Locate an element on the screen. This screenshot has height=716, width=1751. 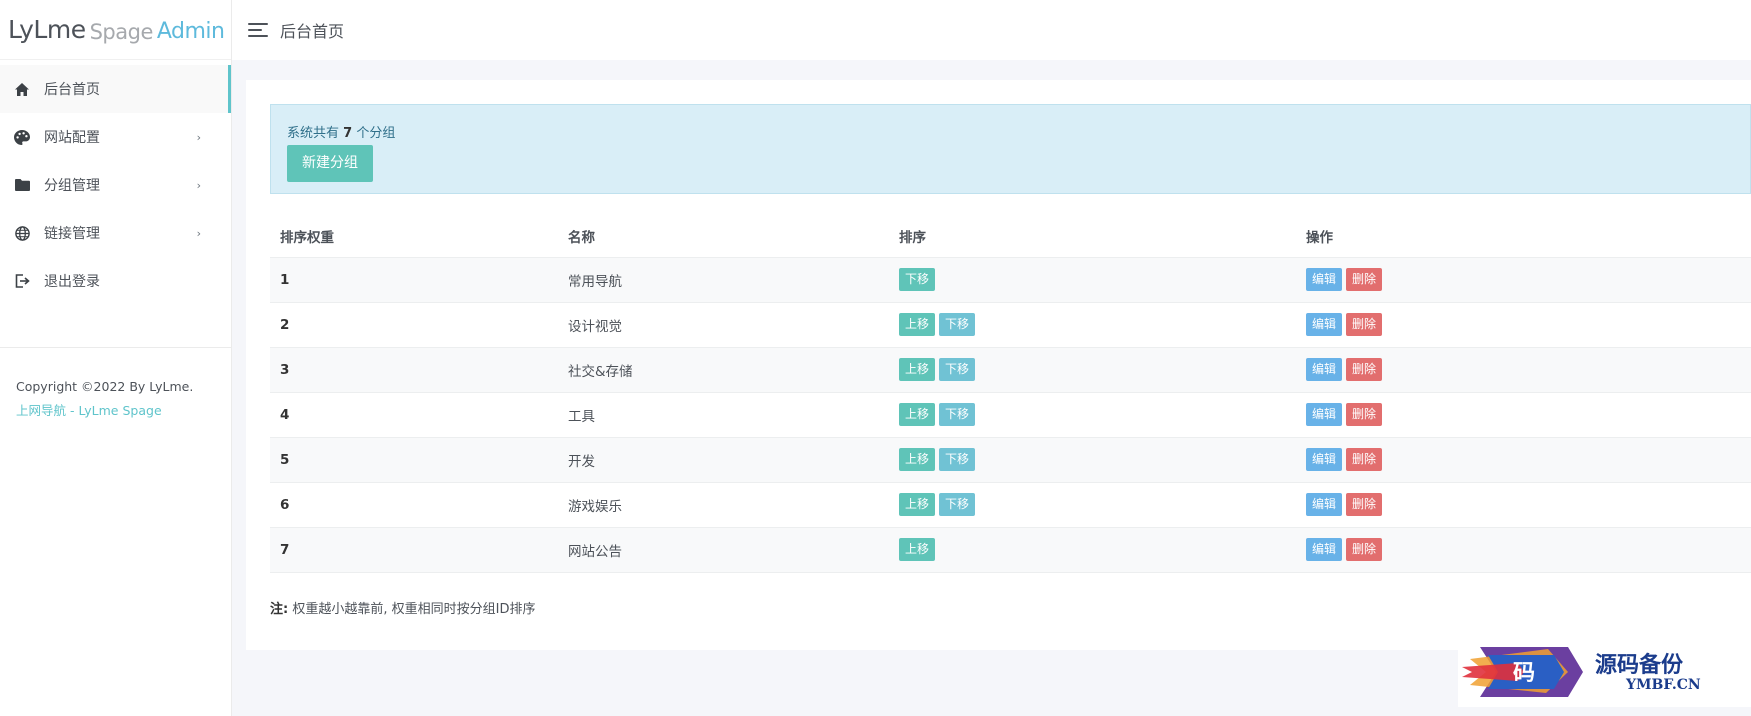
col-sort: 排序 is located at coordinates (1092, 236).